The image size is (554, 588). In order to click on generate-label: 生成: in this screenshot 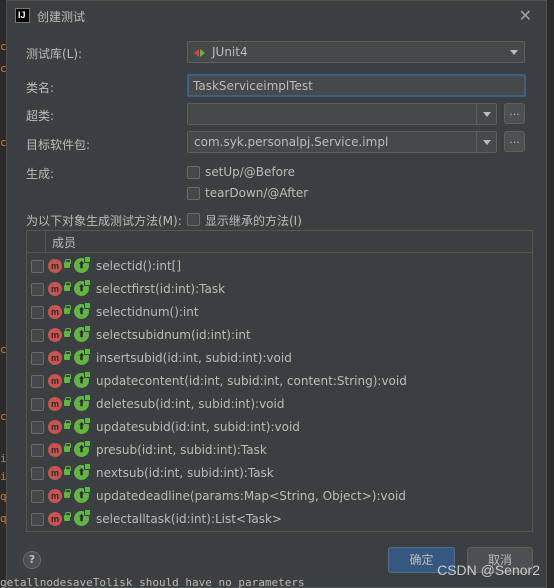, I will do `click(40, 174)`.